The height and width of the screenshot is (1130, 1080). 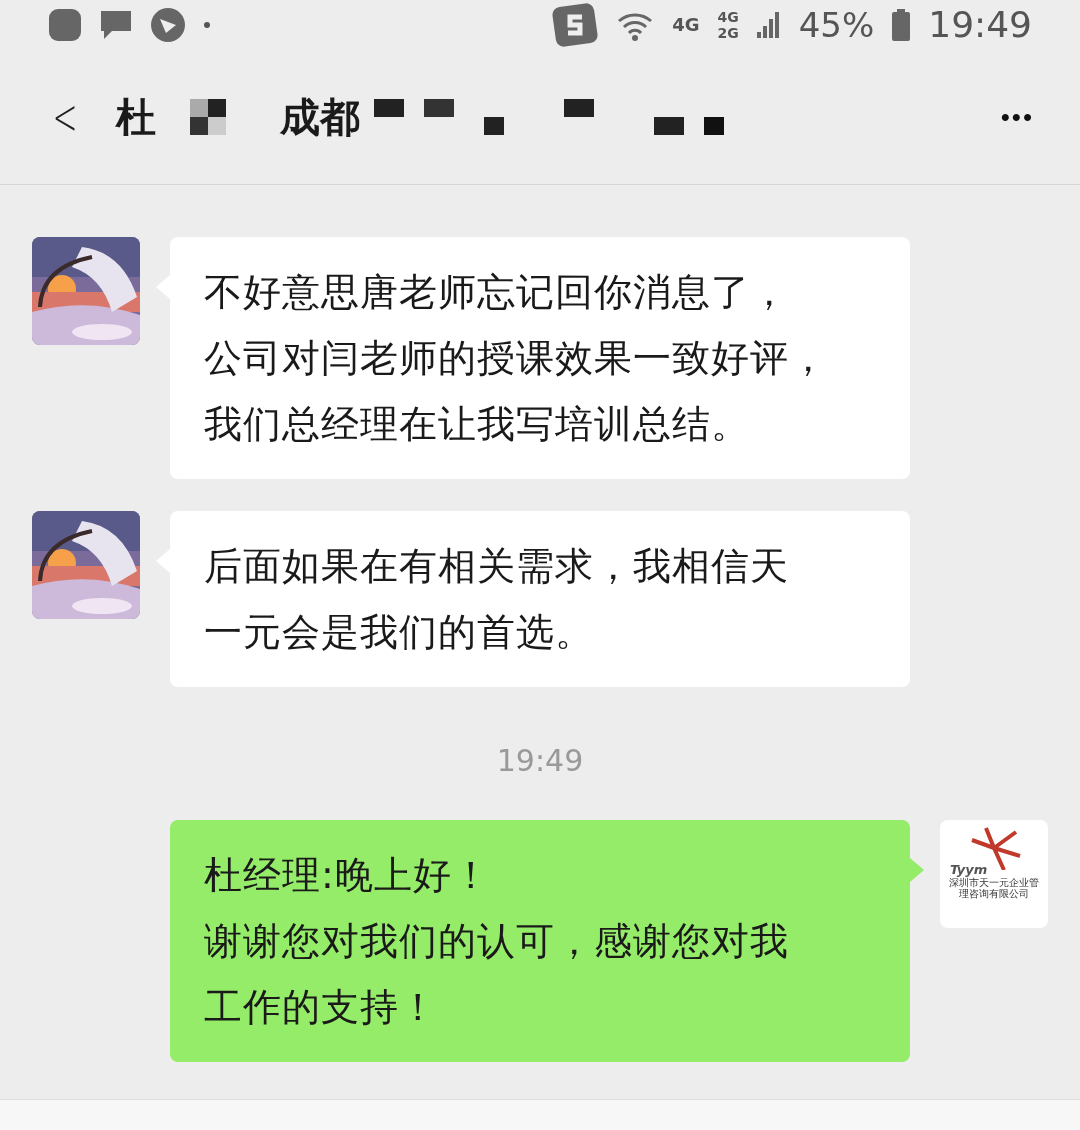 I want to click on avatar: Tyym 深圳市天一元企业管理咨询有限公司, so click(x=994, y=874).